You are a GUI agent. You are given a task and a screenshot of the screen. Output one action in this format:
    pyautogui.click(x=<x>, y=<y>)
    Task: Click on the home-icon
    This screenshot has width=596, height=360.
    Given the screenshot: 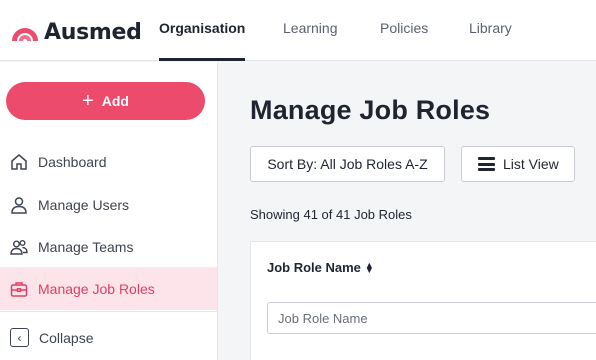 What is the action you would take?
    pyautogui.click(x=19, y=161)
    